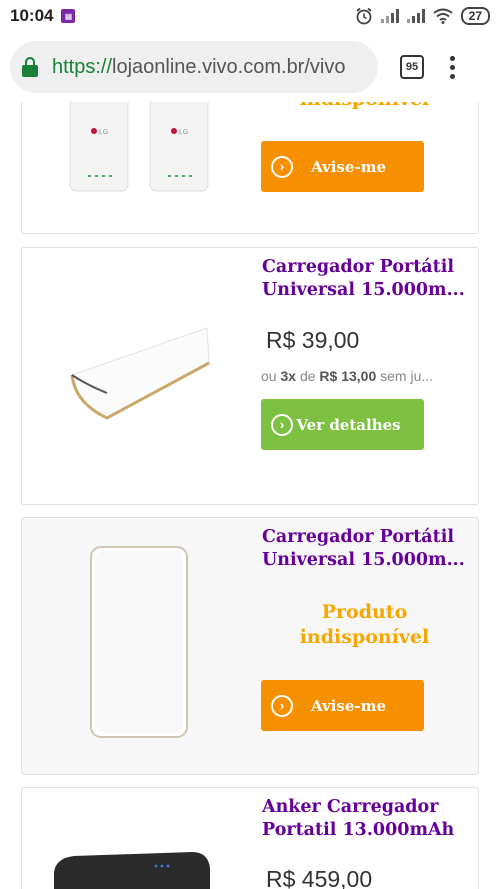  Describe the element at coordinates (443, 16) in the screenshot. I see `wifi-icon` at that location.